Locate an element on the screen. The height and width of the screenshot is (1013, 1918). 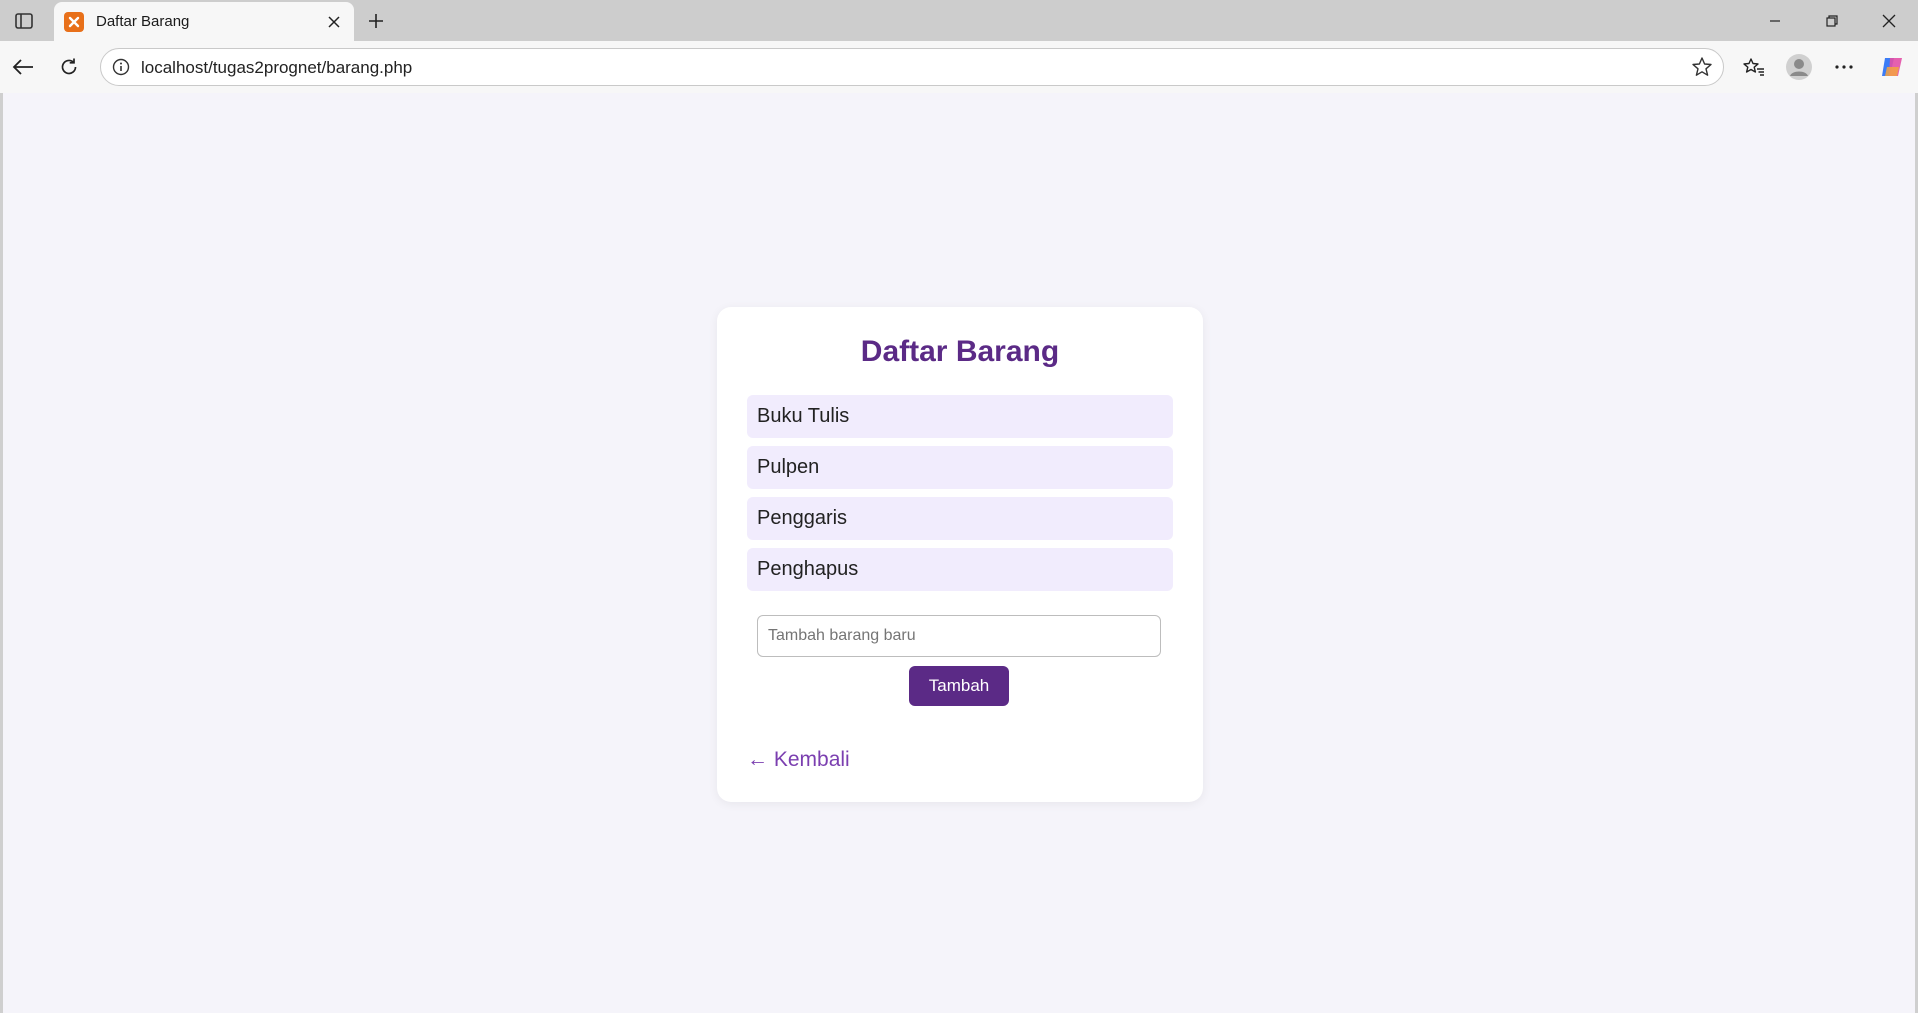
list-item: Buku Tulis is located at coordinates (960, 416).